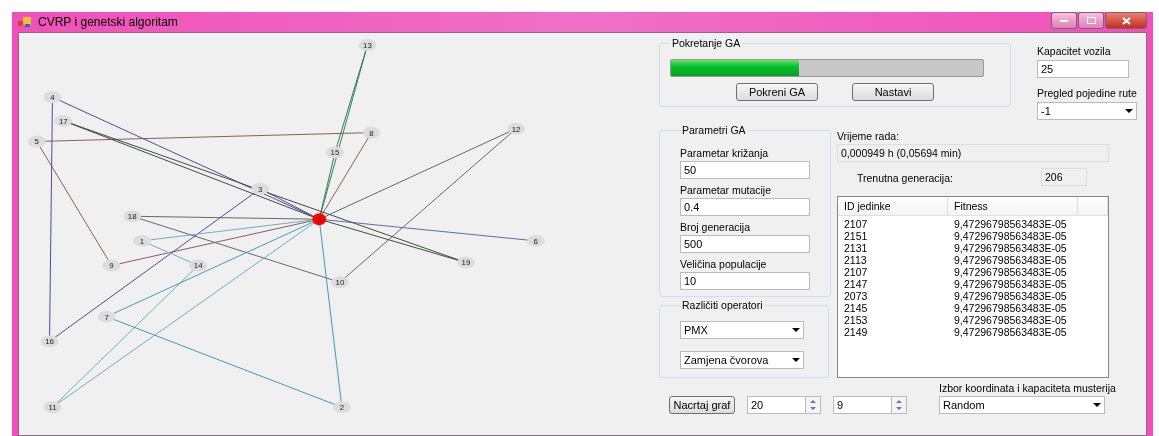  Describe the element at coordinates (319, 219) in the screenshot. I see `depot-node: 0` at that location.